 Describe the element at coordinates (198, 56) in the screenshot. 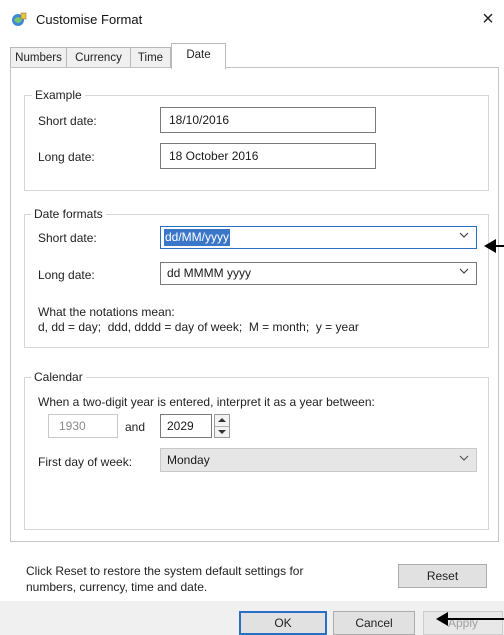

I see `tab-date: Date` at that location.